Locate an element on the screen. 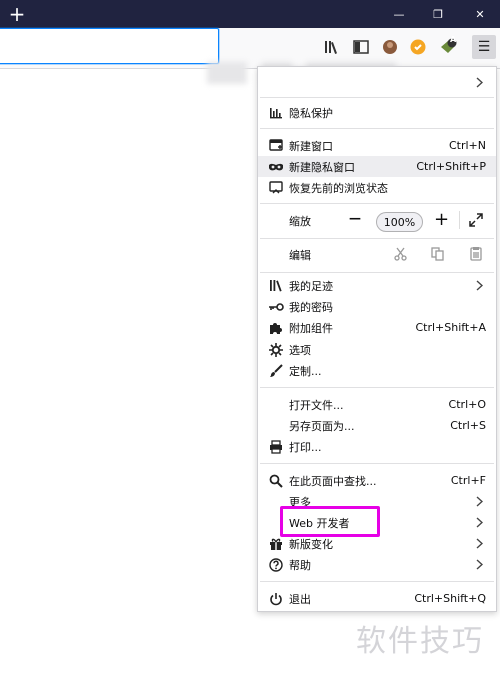 The image size is (500, 673). menu-item-label: 新建隐私窗口 is located at coordinates (322, 167).